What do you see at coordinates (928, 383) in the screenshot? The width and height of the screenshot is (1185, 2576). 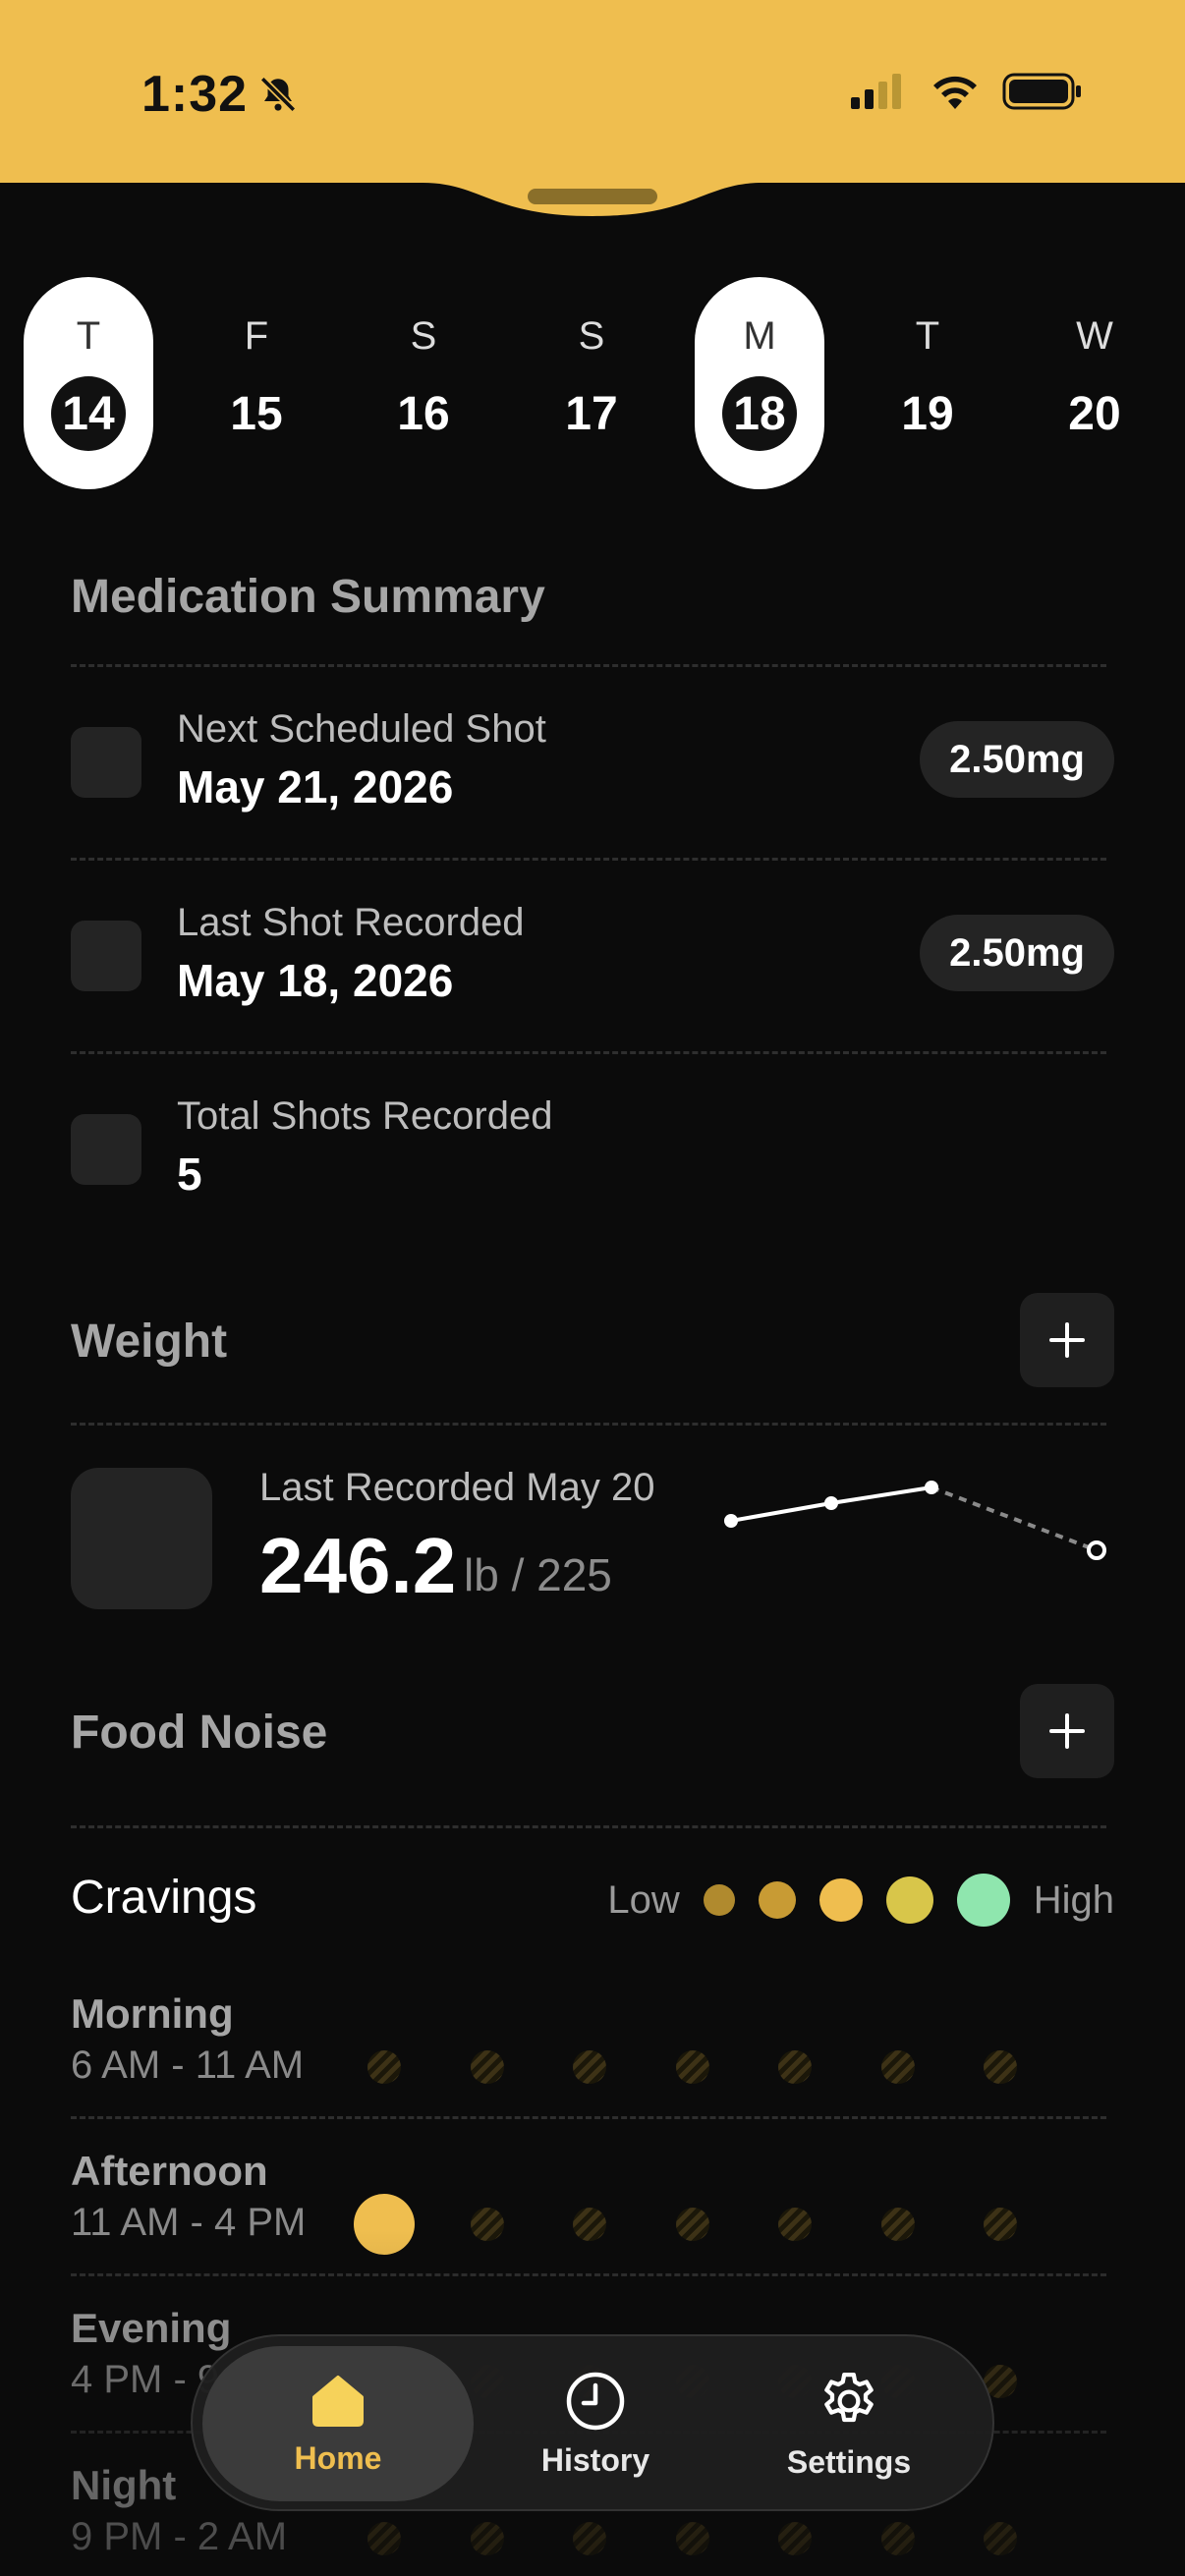 I see `day-19: T 19` at bounding box center [928, 383].